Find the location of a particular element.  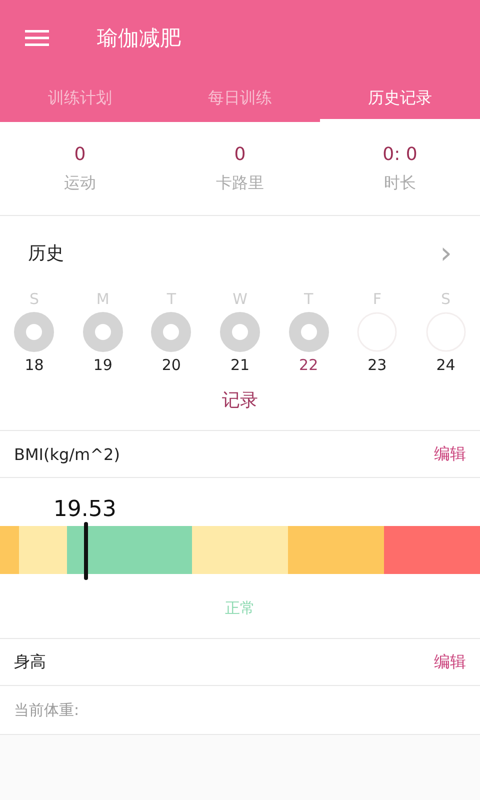

stat-label: 卡路里 is located at coordinates (240, 183).